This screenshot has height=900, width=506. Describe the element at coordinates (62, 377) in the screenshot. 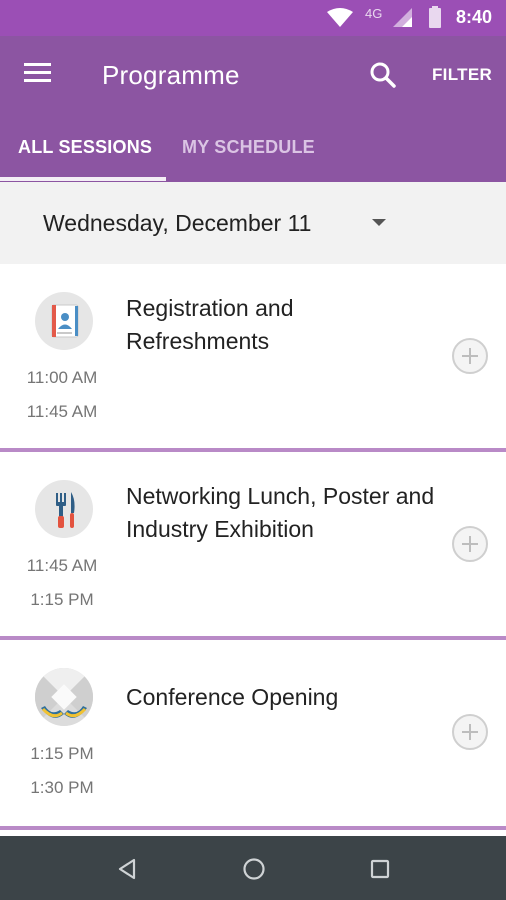

I see `session-start-time: 11:00 AM` at that location.